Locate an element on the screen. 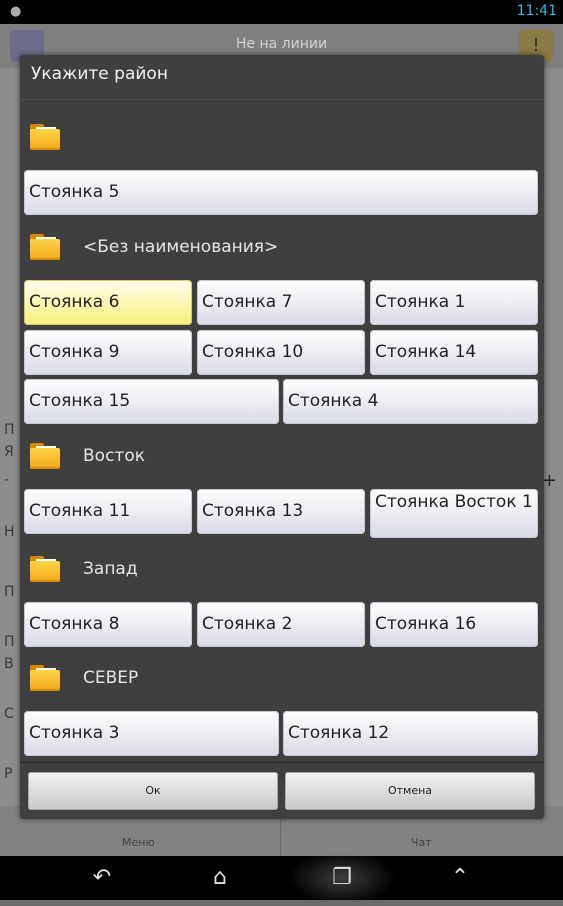 This screenshot has height=906, width=563. district-button: Стоянка 15 is located at coordinates (151, 401).